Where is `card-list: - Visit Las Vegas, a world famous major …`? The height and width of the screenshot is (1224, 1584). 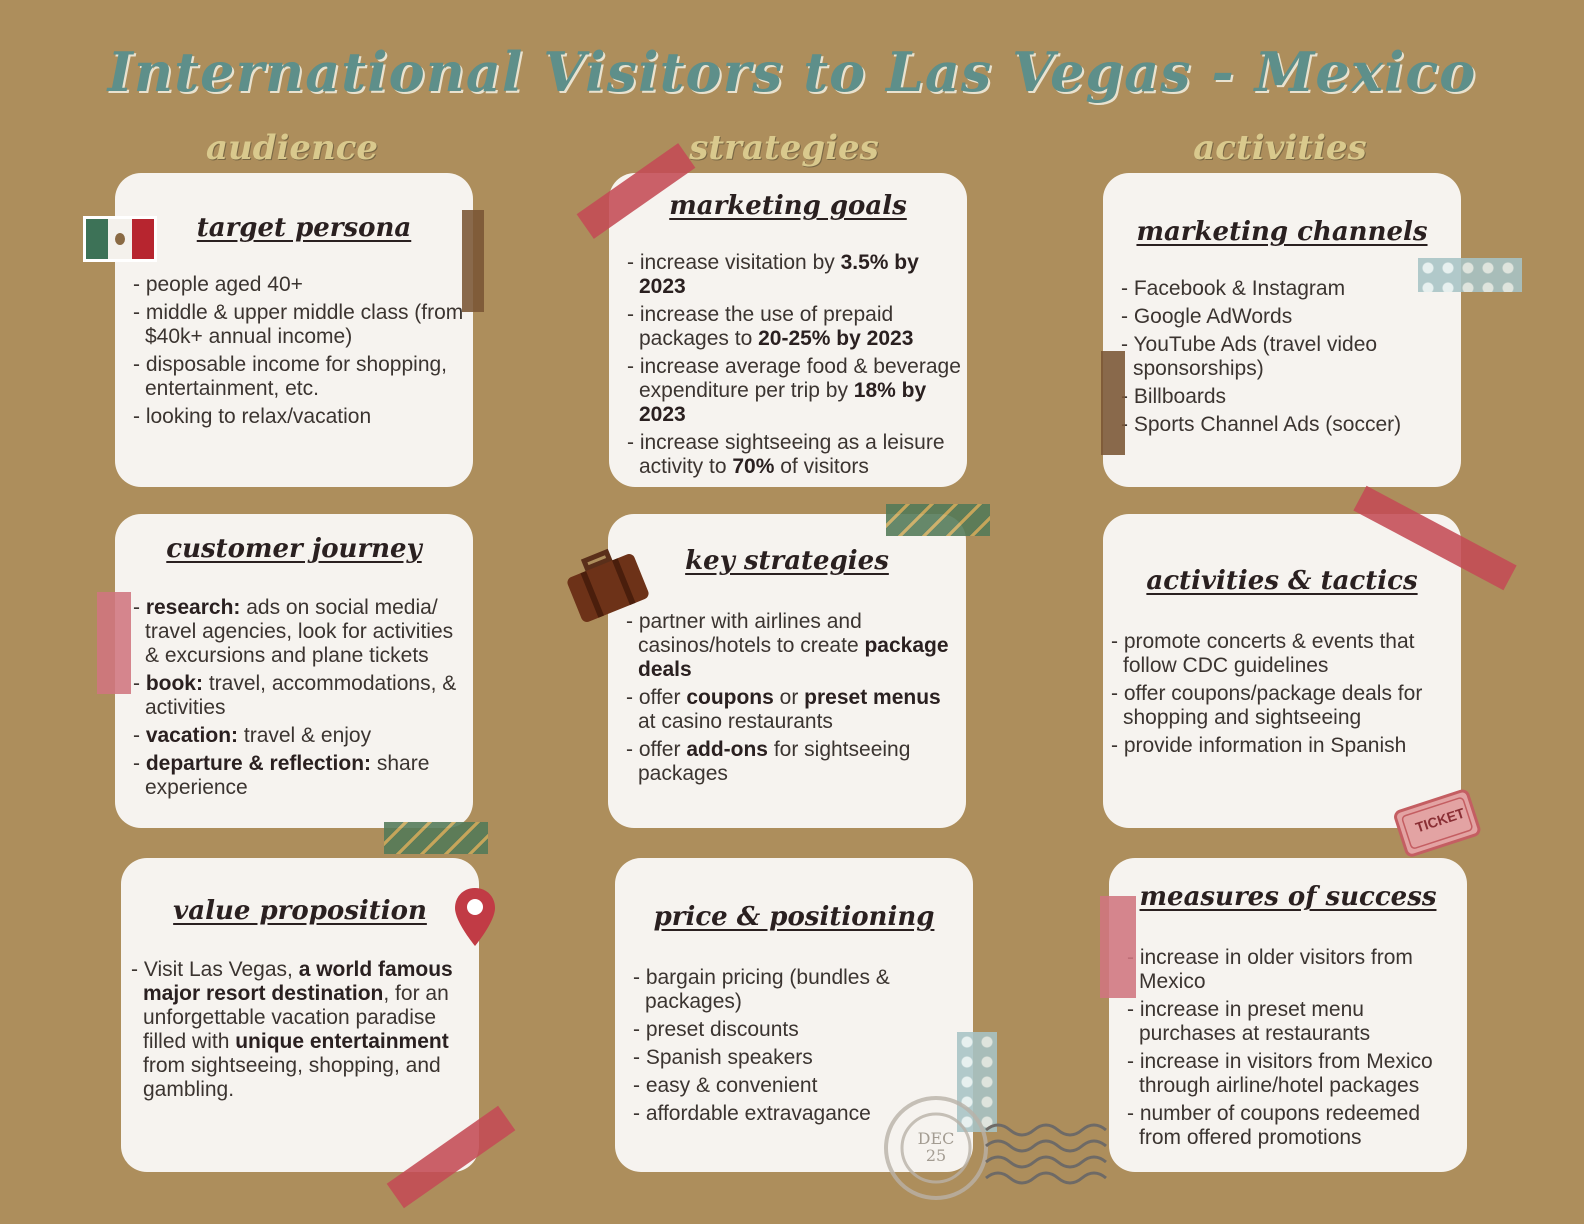
card-list: - Visit Las Vegas, a world famous major … is located at coordinates (302, 1032).